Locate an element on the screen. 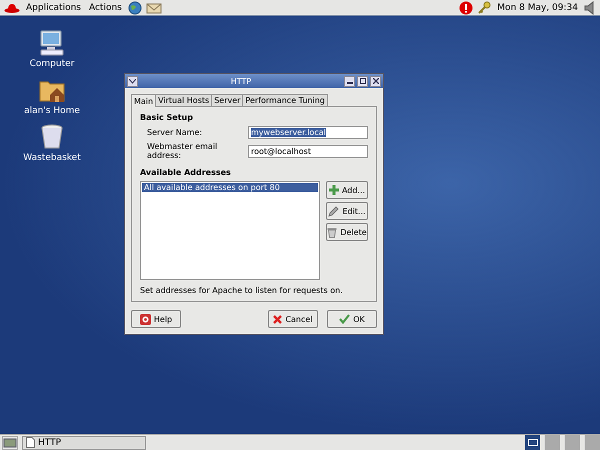 This screenshot has width=600, height=450. minimize-button is located at coordinates (349, 81).